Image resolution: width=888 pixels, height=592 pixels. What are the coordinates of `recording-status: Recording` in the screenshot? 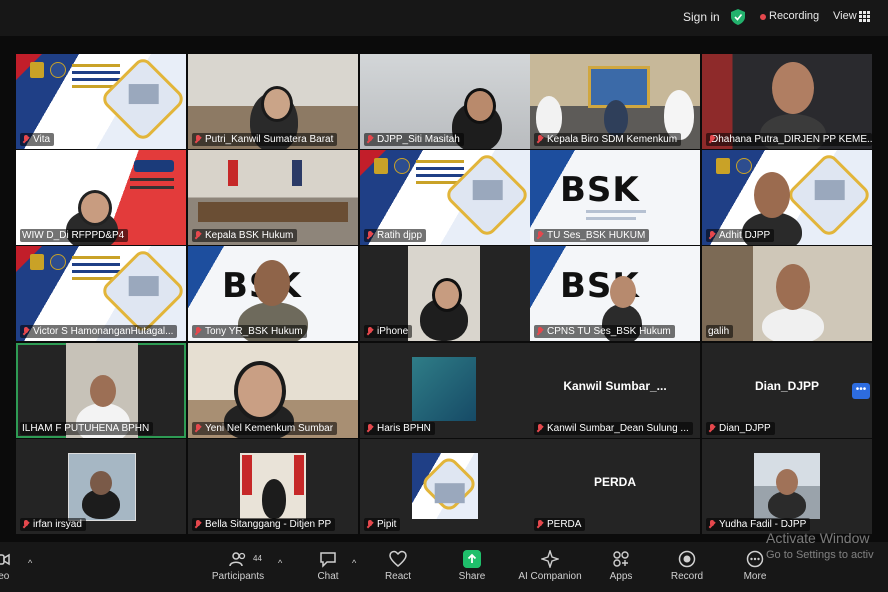 It's located at (794, 16).